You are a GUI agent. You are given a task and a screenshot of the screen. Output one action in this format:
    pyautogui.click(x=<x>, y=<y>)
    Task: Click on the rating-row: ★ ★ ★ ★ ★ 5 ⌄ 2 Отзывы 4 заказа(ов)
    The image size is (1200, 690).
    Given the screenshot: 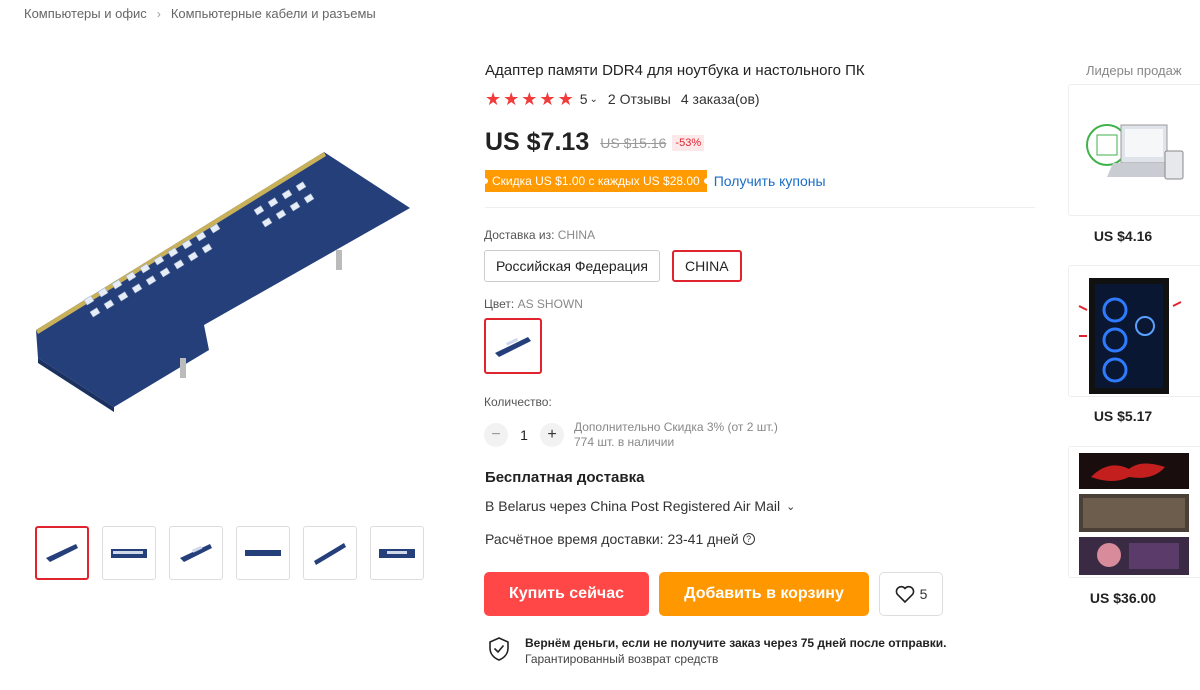 What is the action you would take?
    pyautogui.click(x=622, y=99)
    